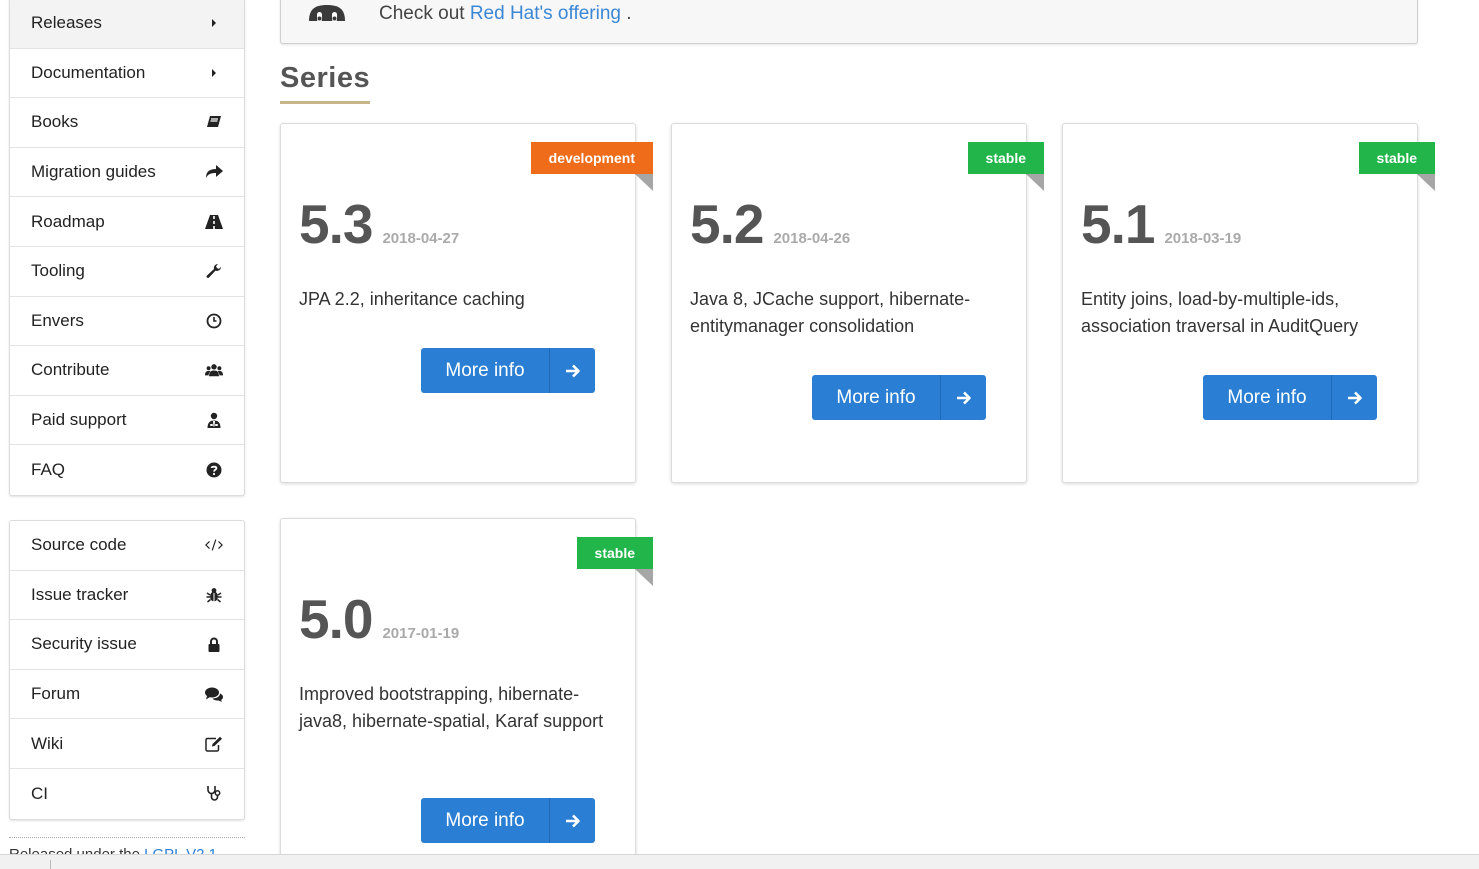 The width and height of the screenshot is (1479, 869). I want to click on horizontal-scrollbar, so click(739, 861).